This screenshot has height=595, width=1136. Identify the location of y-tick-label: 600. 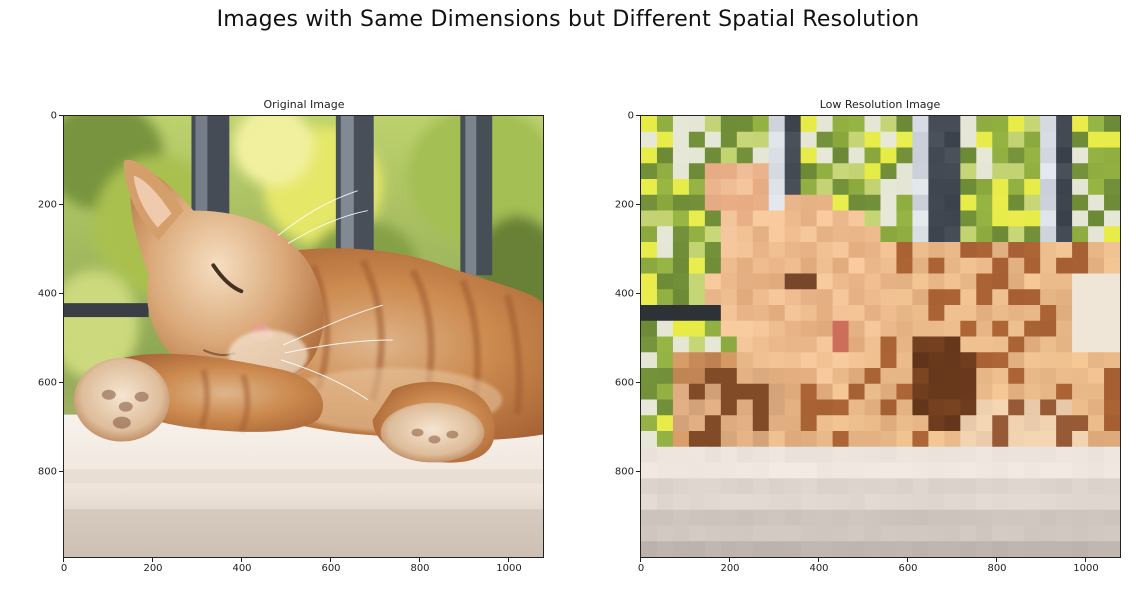
(624, 383).